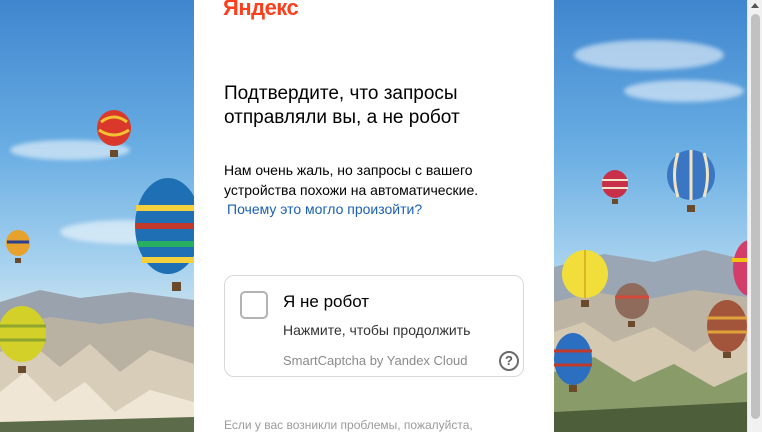  I want to click on captcha-provider: SmartCaptcha by Yandex Cloud, so click(375, 360).